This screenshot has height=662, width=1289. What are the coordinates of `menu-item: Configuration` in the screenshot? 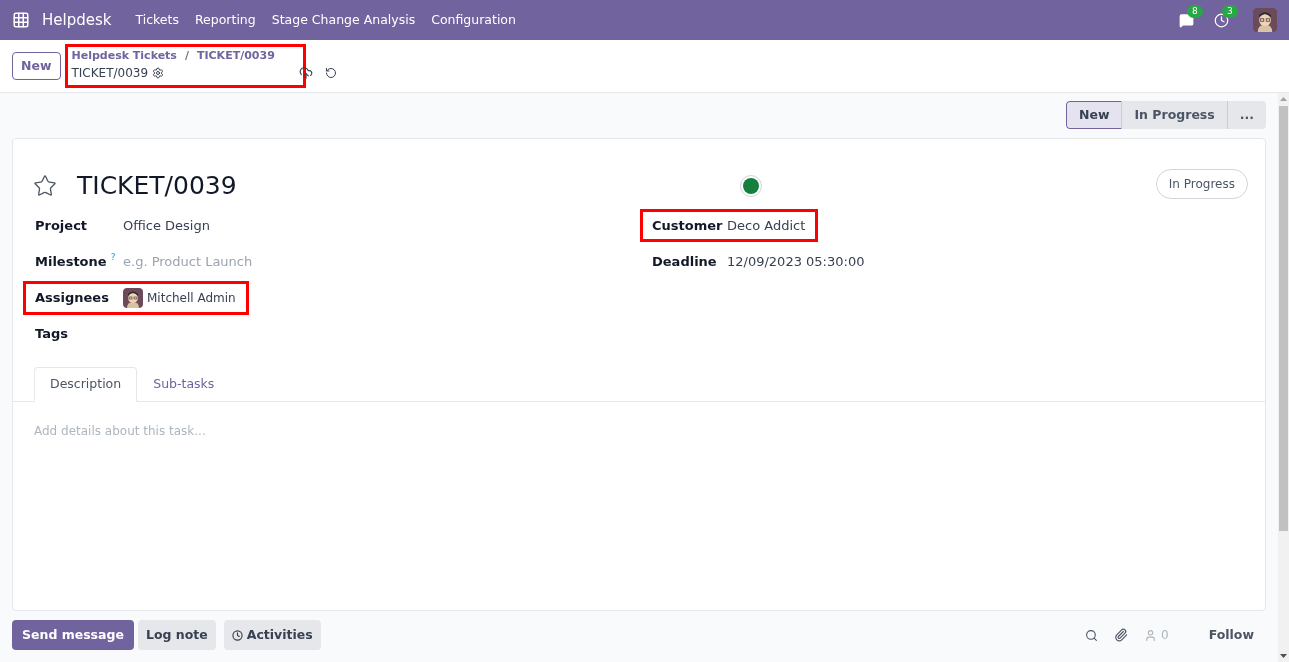 It's located at (473, 20).